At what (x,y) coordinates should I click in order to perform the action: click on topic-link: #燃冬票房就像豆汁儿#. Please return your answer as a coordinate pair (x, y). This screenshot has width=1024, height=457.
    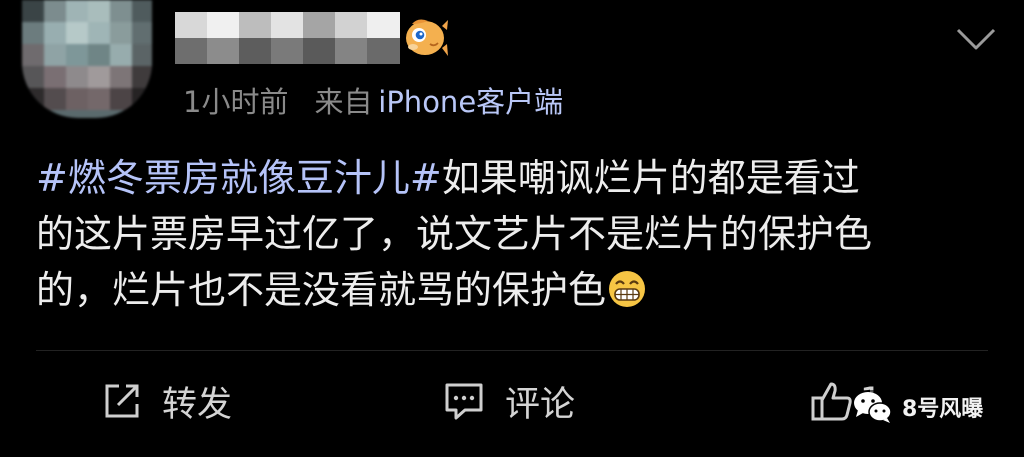
    Looking at the image, I should click on (239, 178).